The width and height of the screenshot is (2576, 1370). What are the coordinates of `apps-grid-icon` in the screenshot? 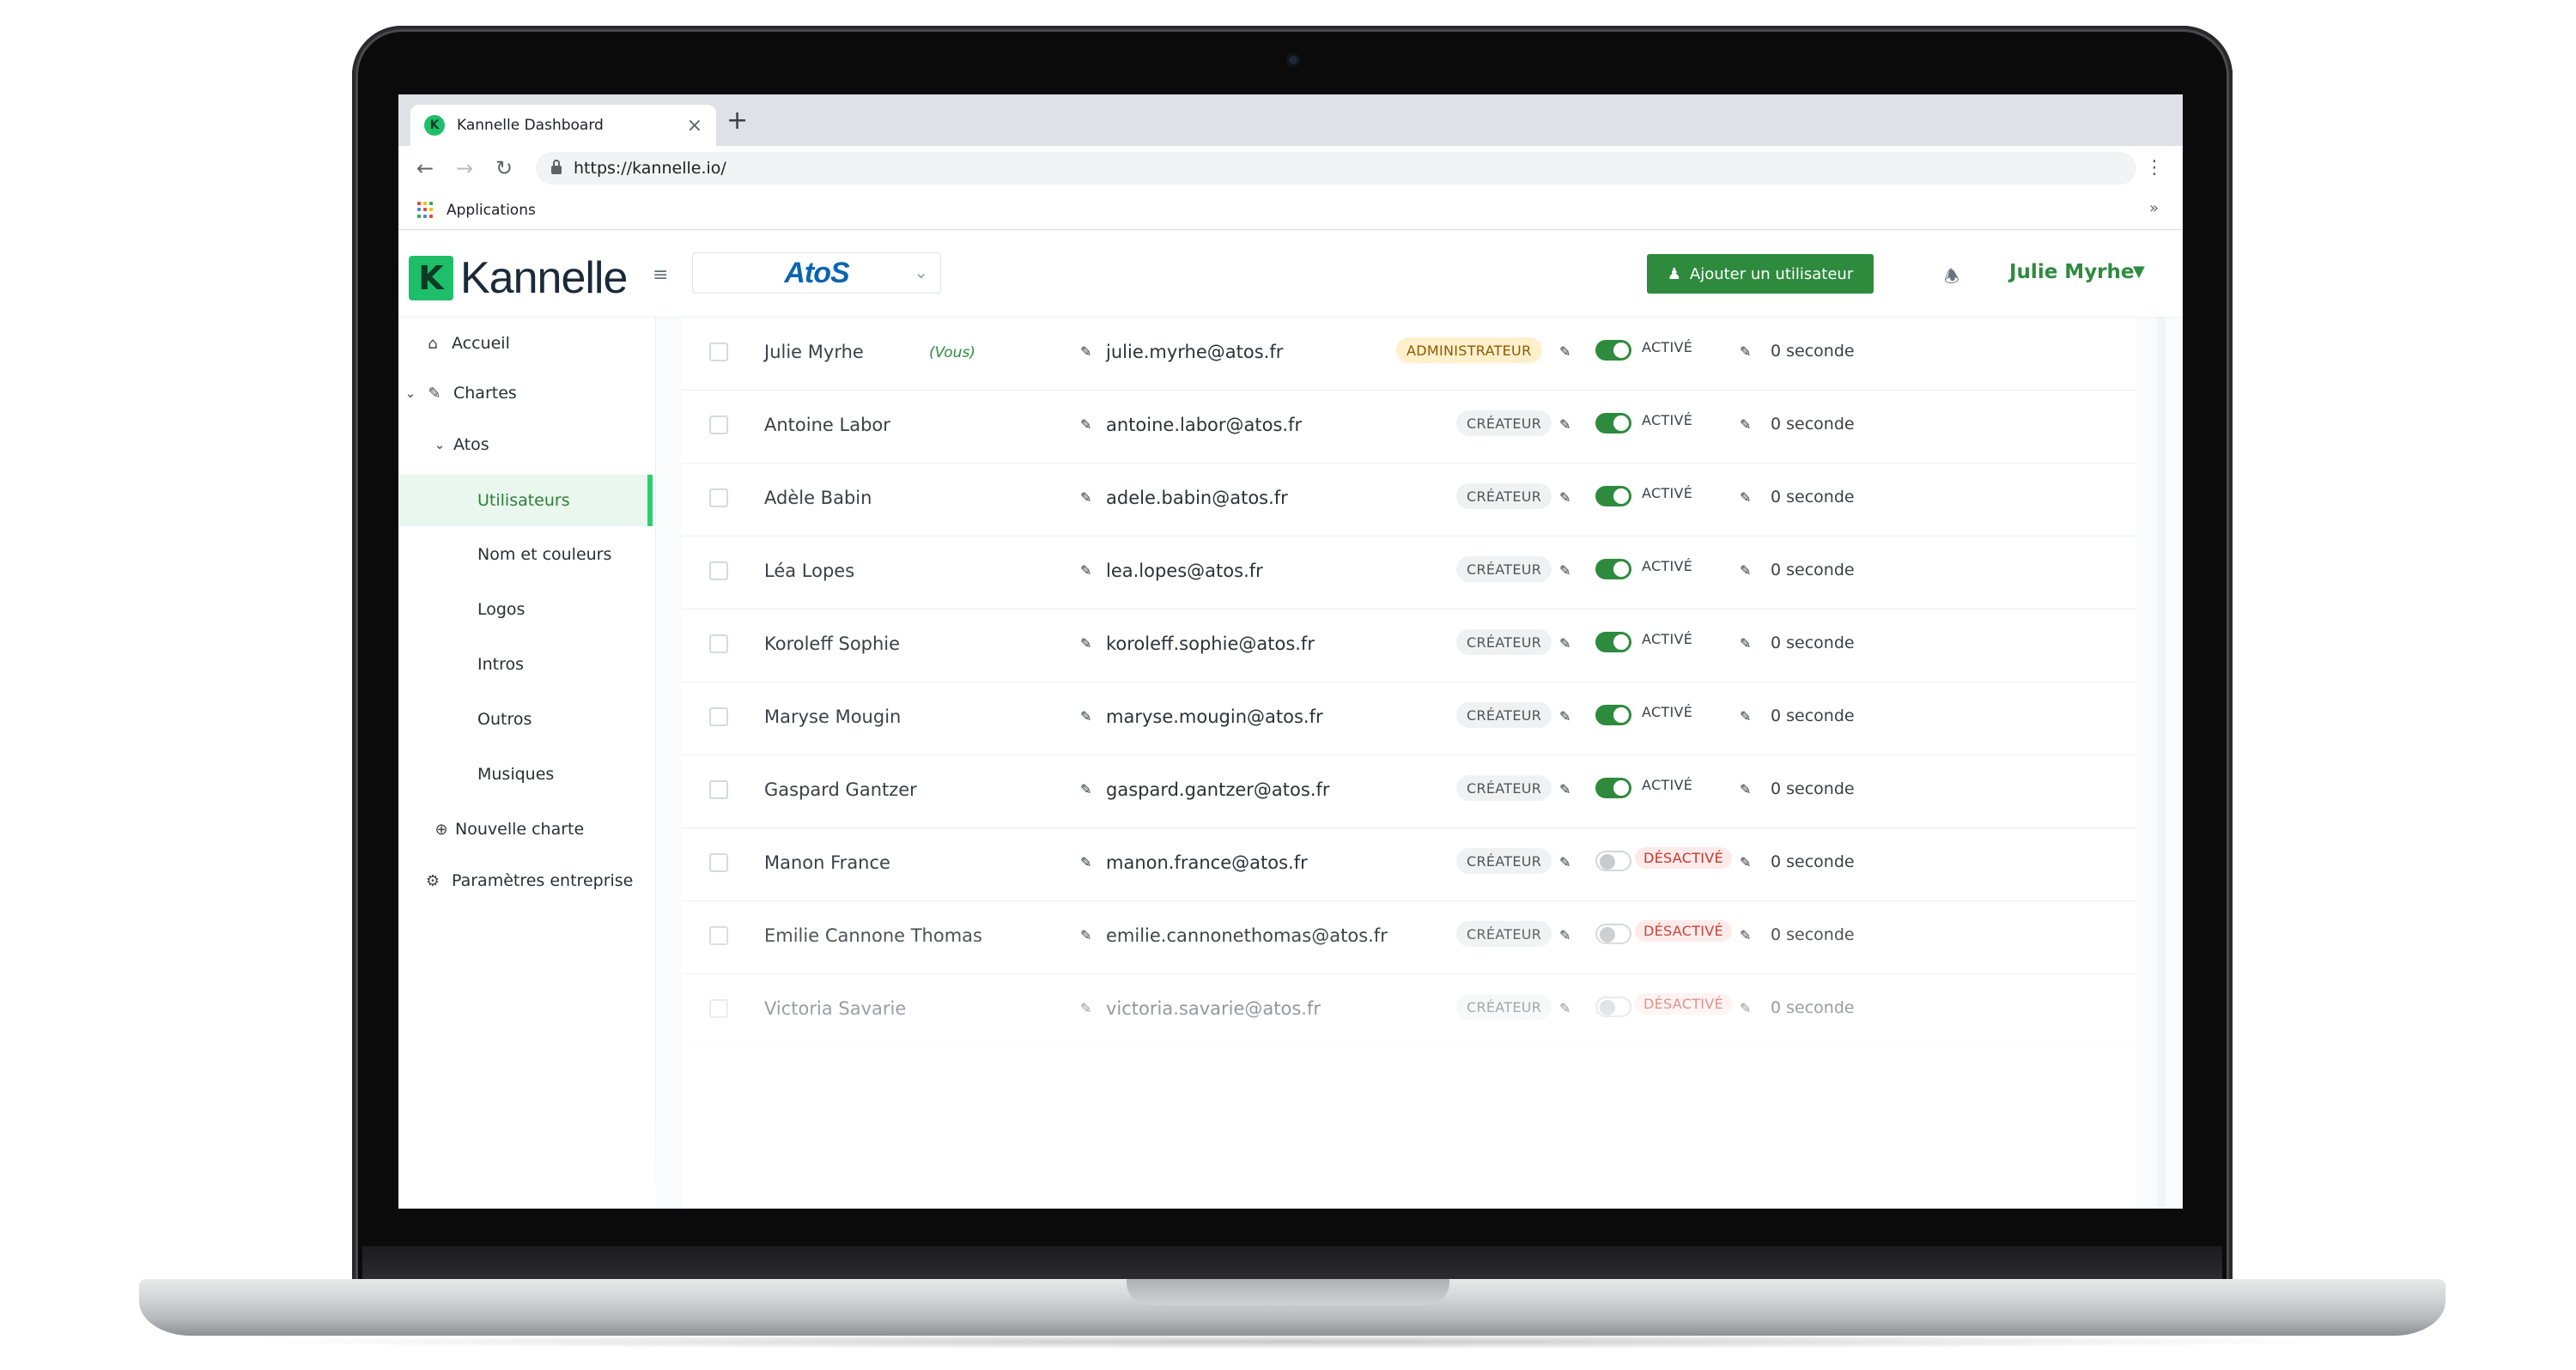 It's located at (425, 210).